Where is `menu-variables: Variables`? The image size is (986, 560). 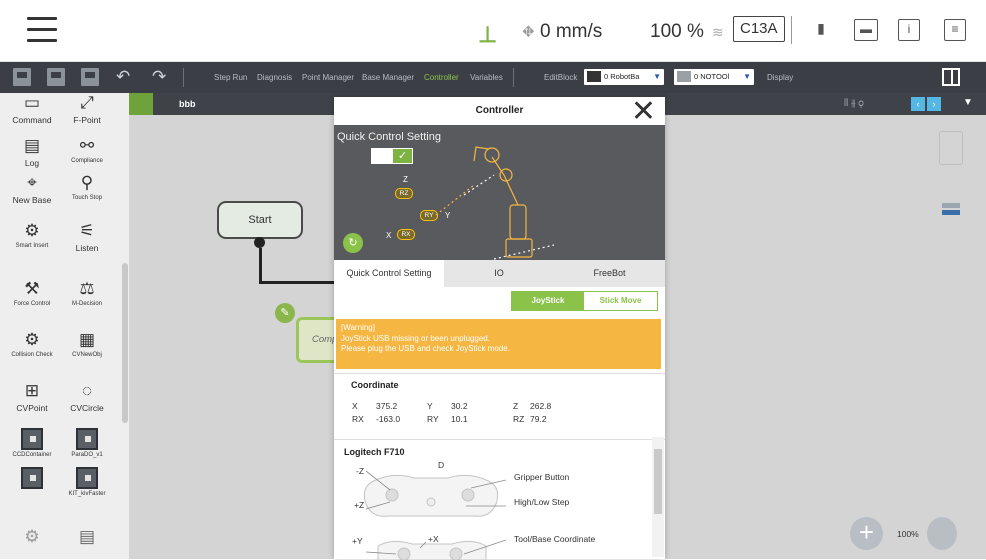
menu-variables: Variables is located at coordinates (486, 77).